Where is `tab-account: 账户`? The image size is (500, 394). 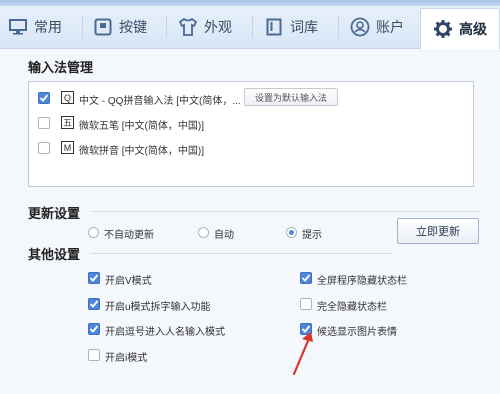 tab-account: 账户 is located at coordinates (377, 27).